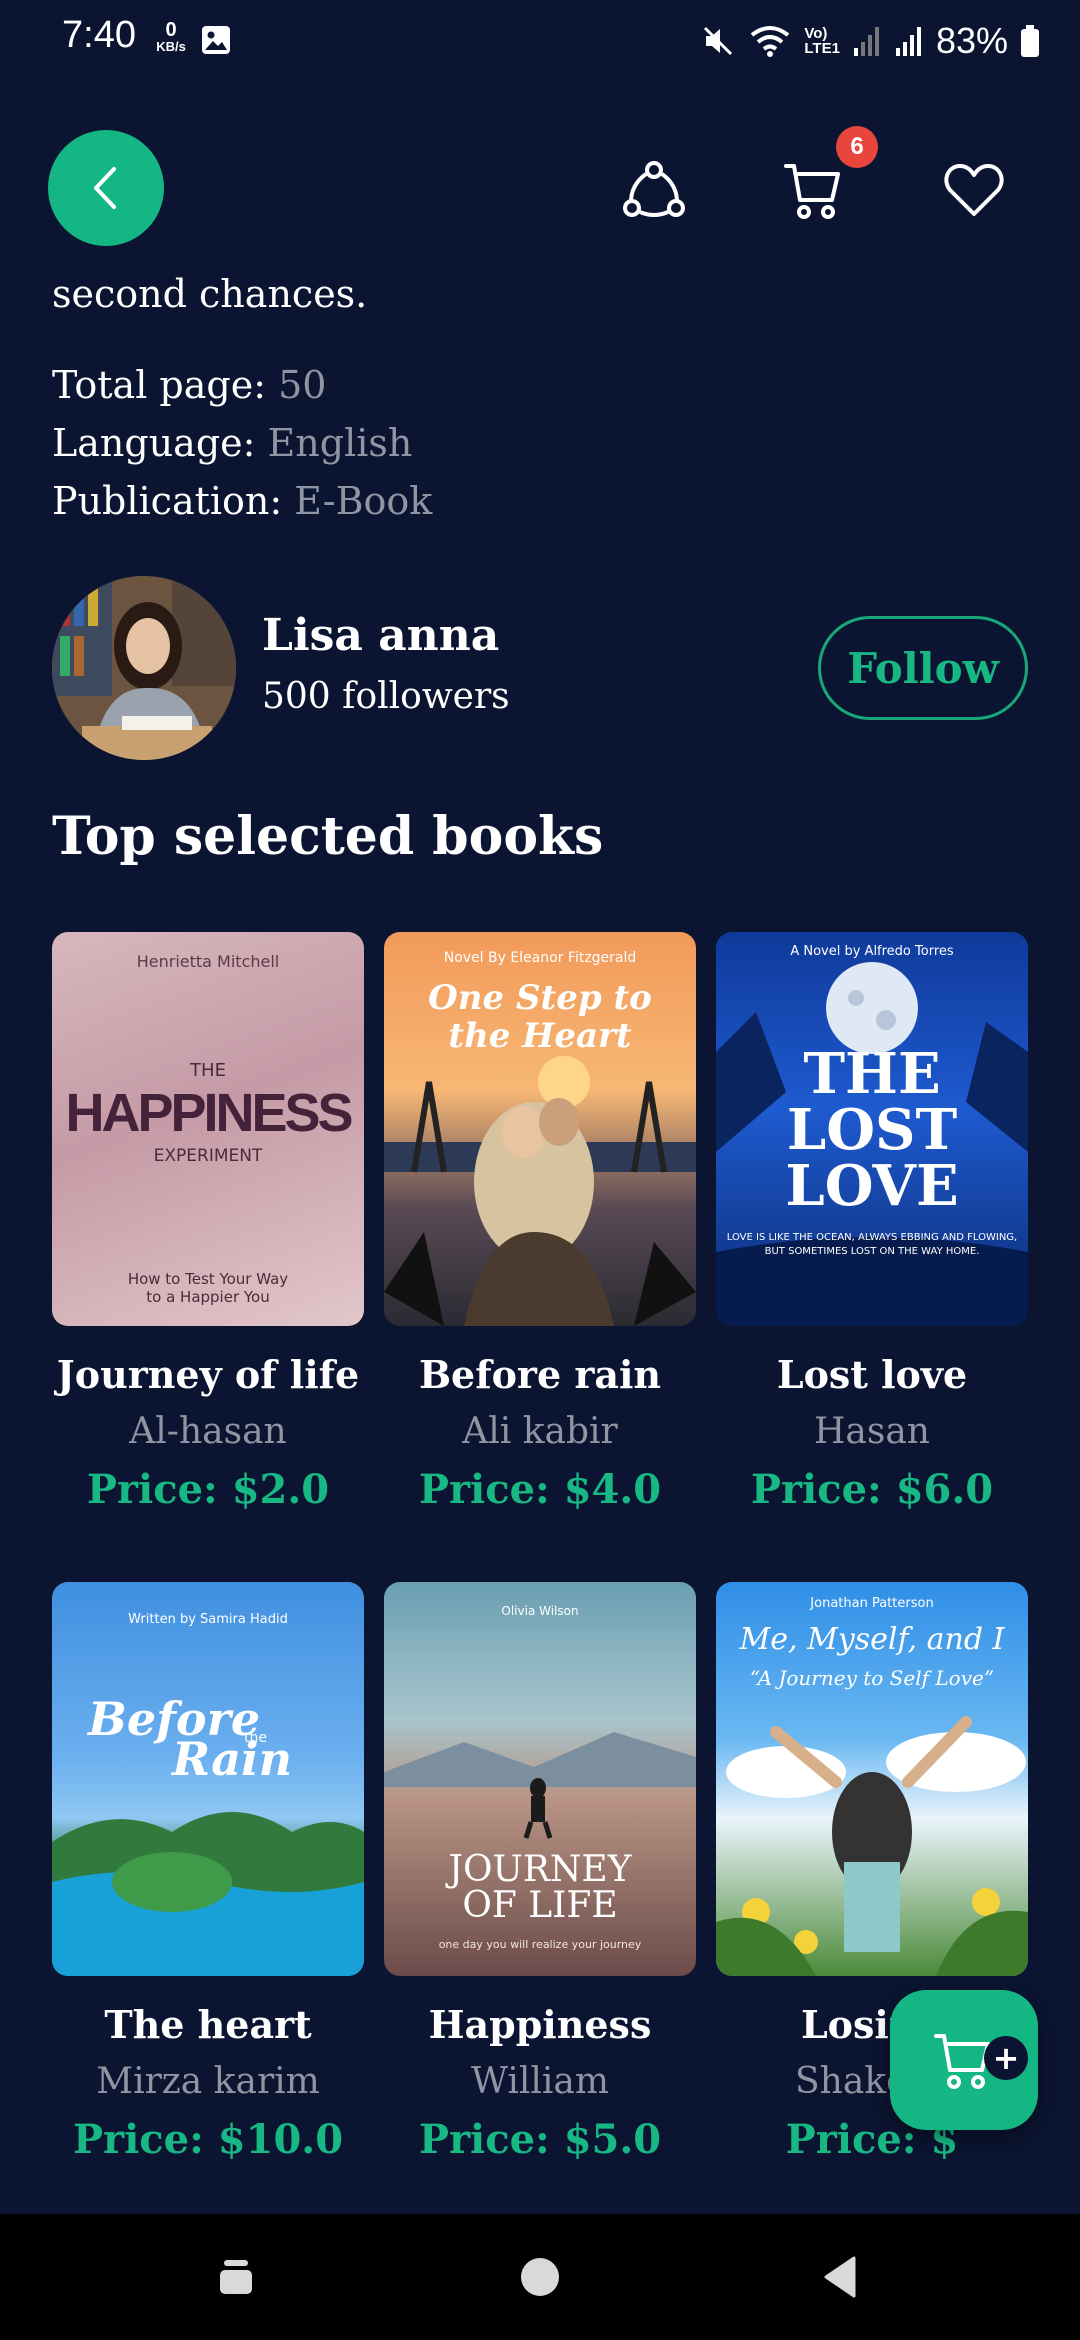 This screenshot has height=2340, width=1080. Describe the element at coordinates (380, 635) in the screenshot. I see `author-name: Lisa anna` at that location.